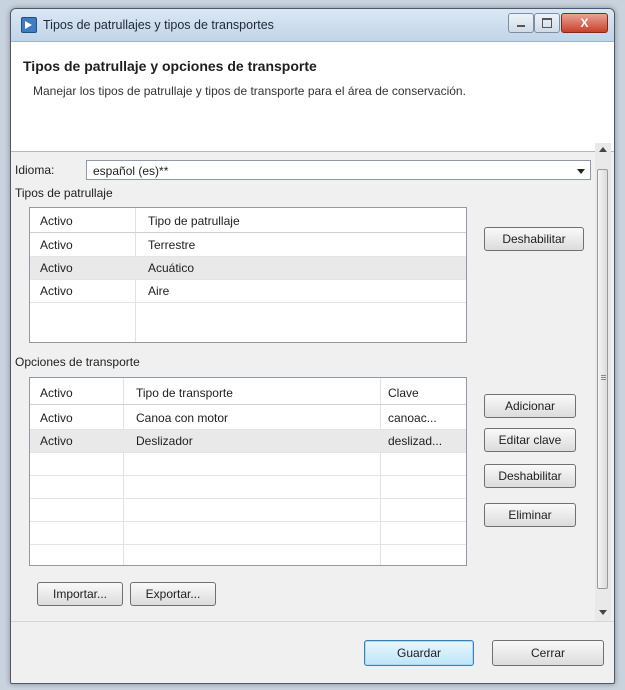  What do you see at coordinates (29, 25) in the screenshot?
I see `app-icon` at bounding box center [29, 25].